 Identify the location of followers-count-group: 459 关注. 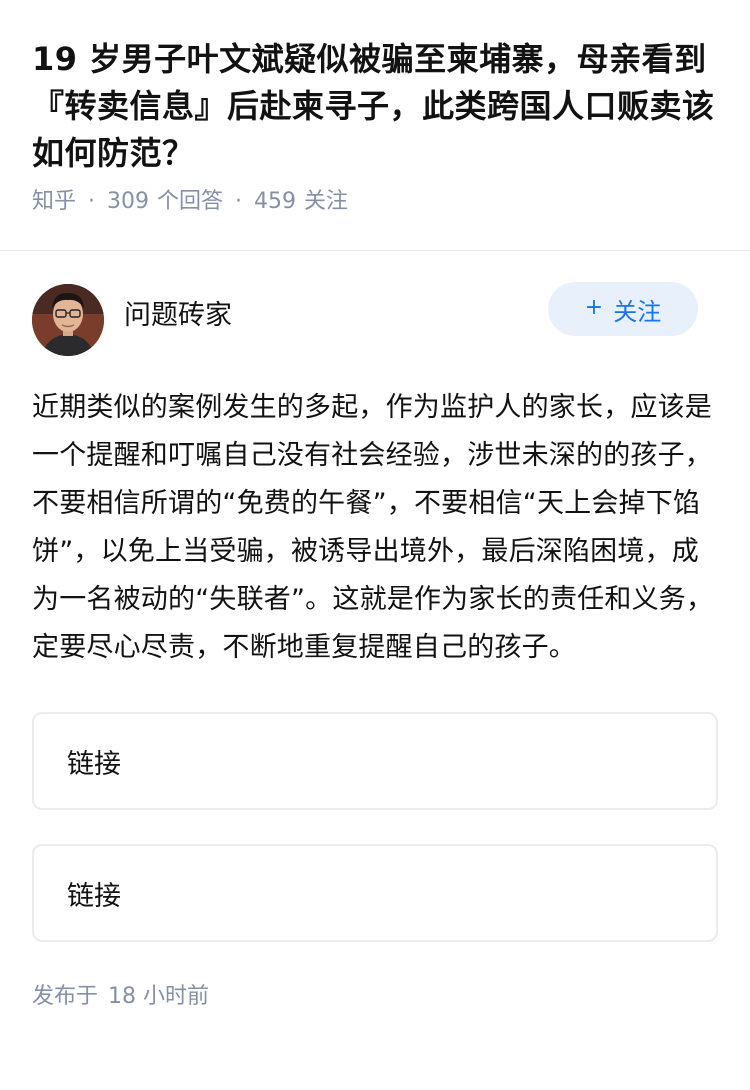
(301, 202).